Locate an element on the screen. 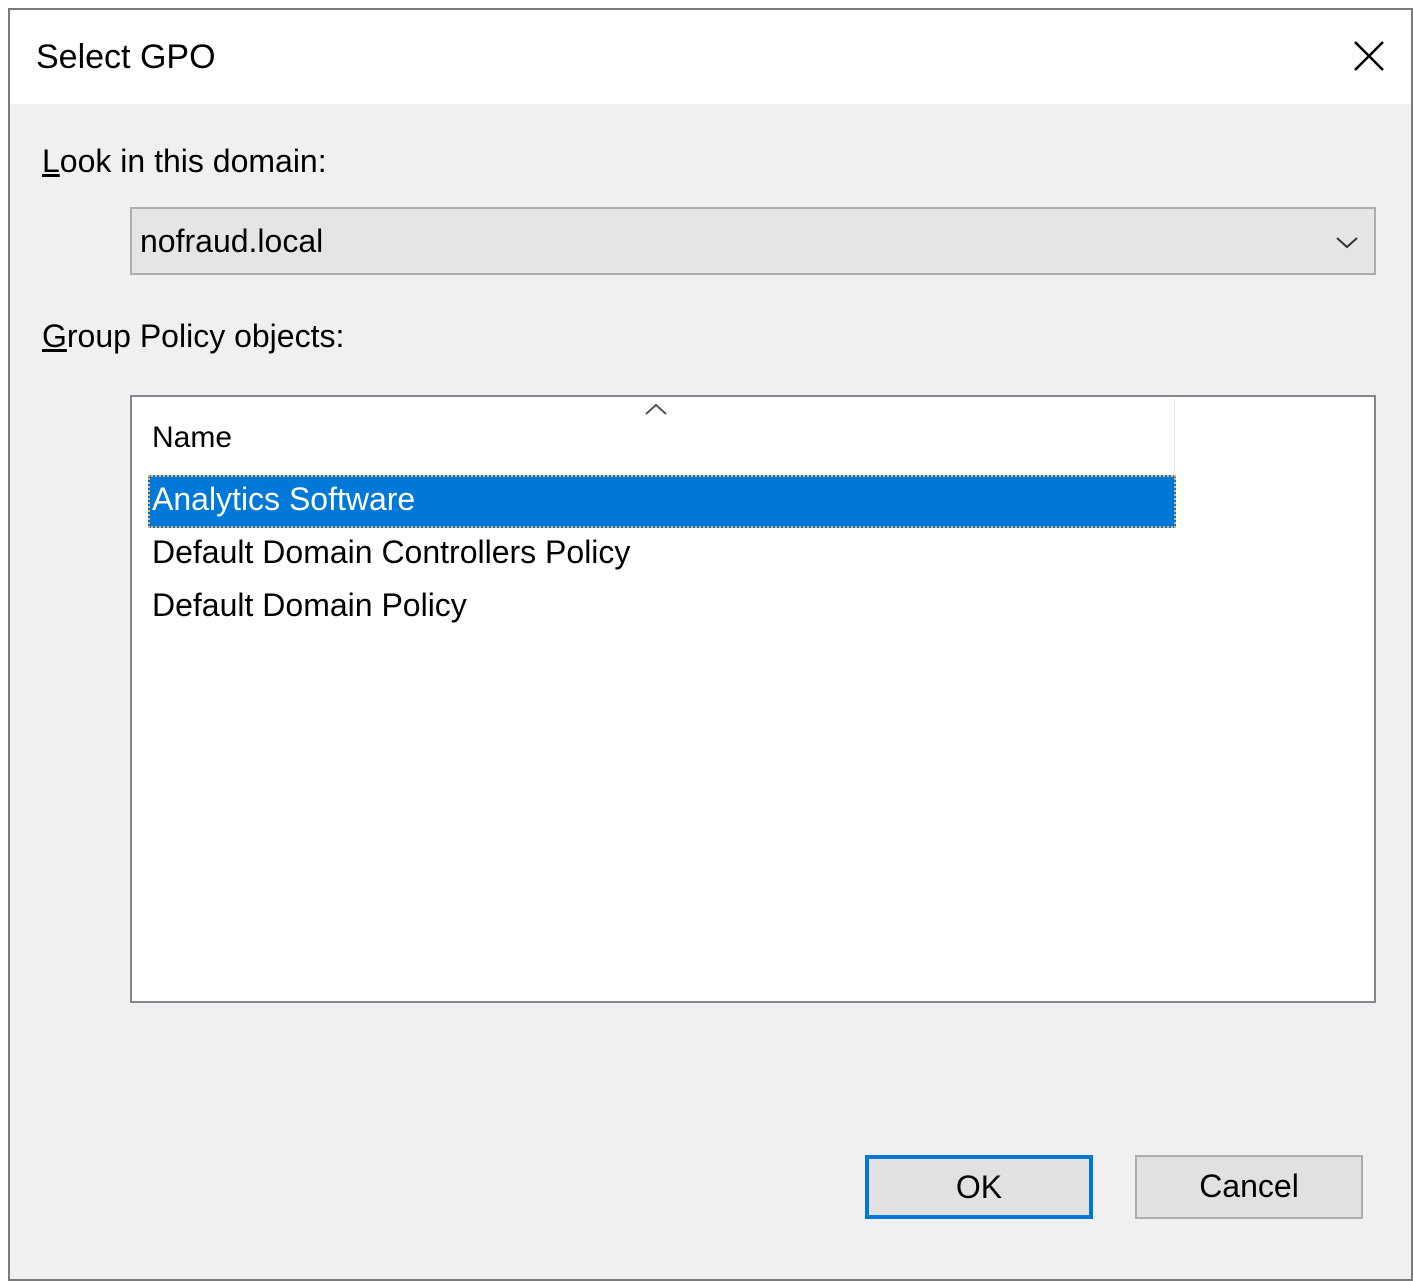 The width and height of the screenshot is (1413, 1281). close-button is located at coordinates (1369, 56).